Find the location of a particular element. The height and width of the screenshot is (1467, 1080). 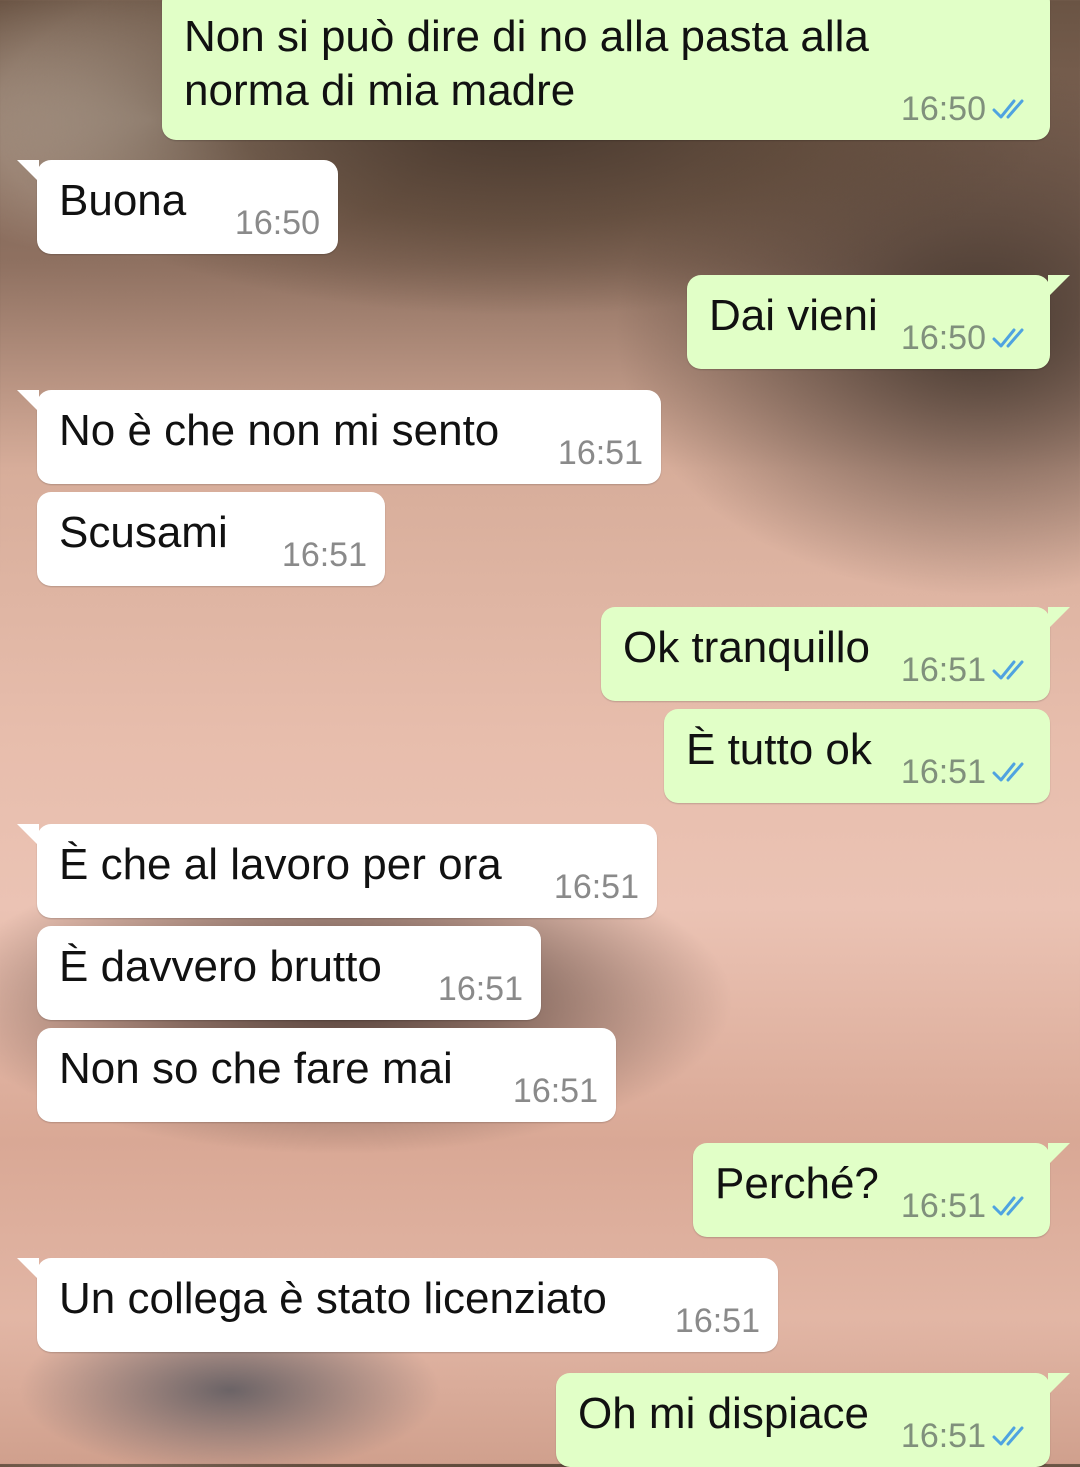

message-text: È tutto ok is located at coordinates (779, 749).